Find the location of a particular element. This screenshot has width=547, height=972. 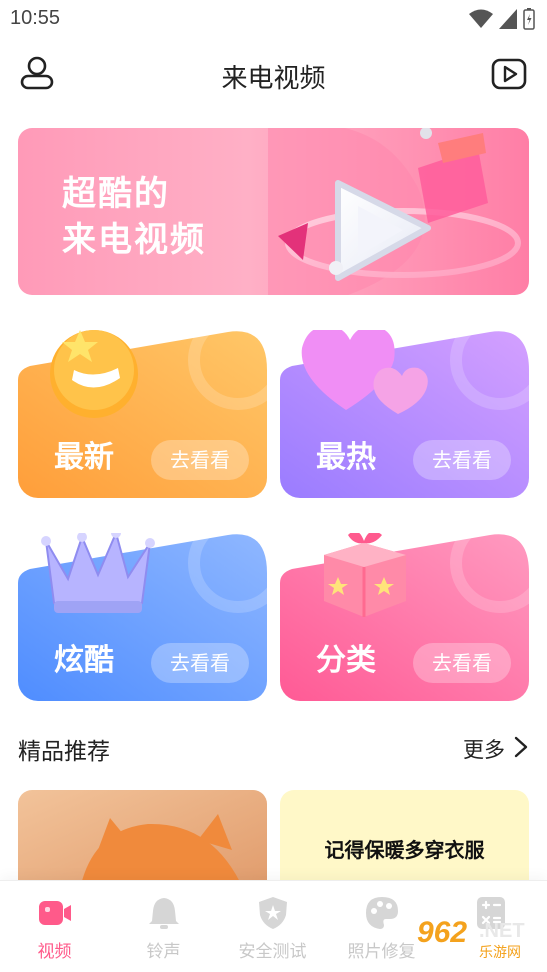

category-card-hot: 最热 去看看 is located at coordinates (404, 414).